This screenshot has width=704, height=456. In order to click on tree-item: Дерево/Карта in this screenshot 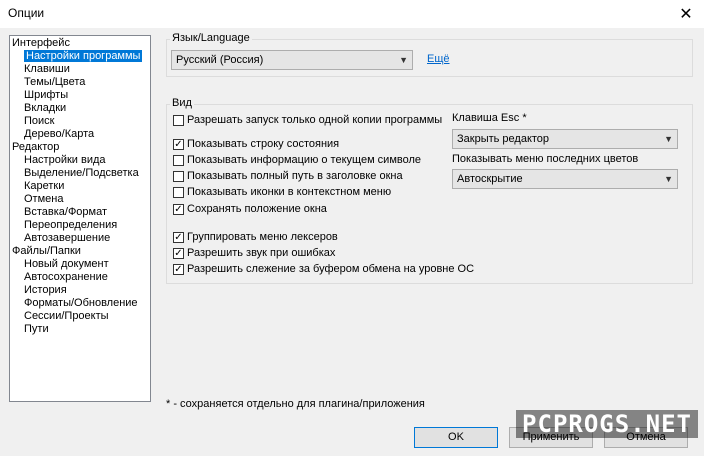, I will do `click(80, 134)`.